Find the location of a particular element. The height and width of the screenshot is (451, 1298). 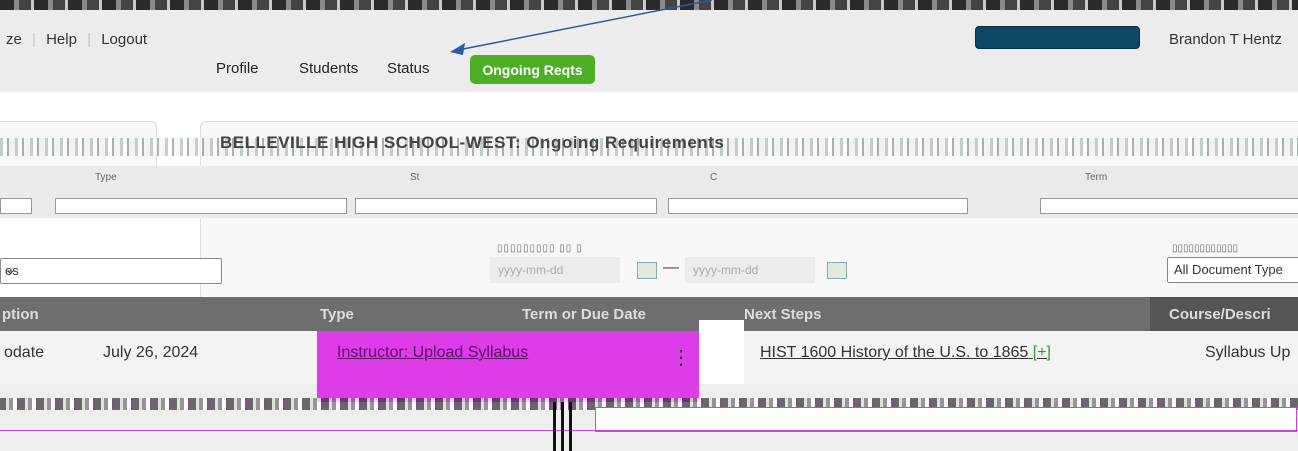

chevron-down-icon: ⌄ is located at coordinates (10, 269).